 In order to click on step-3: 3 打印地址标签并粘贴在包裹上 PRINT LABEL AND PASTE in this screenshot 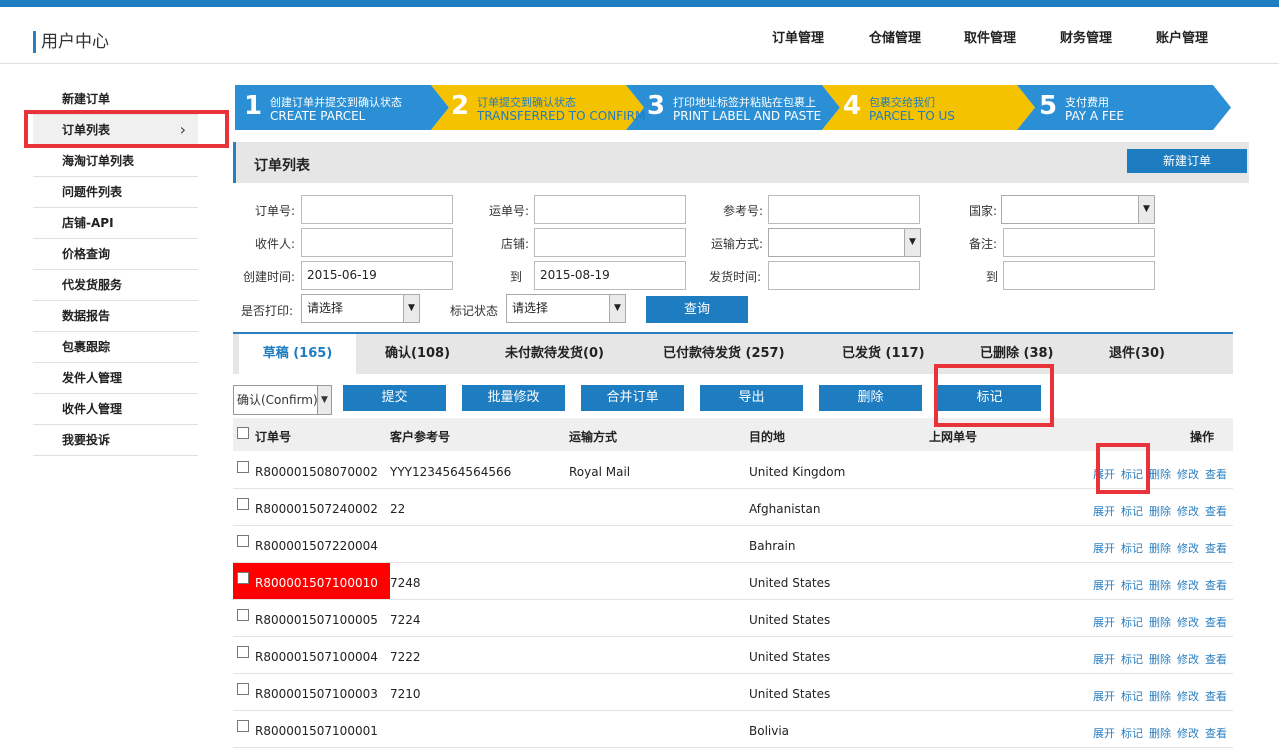, I will do `click(733, 107)`.